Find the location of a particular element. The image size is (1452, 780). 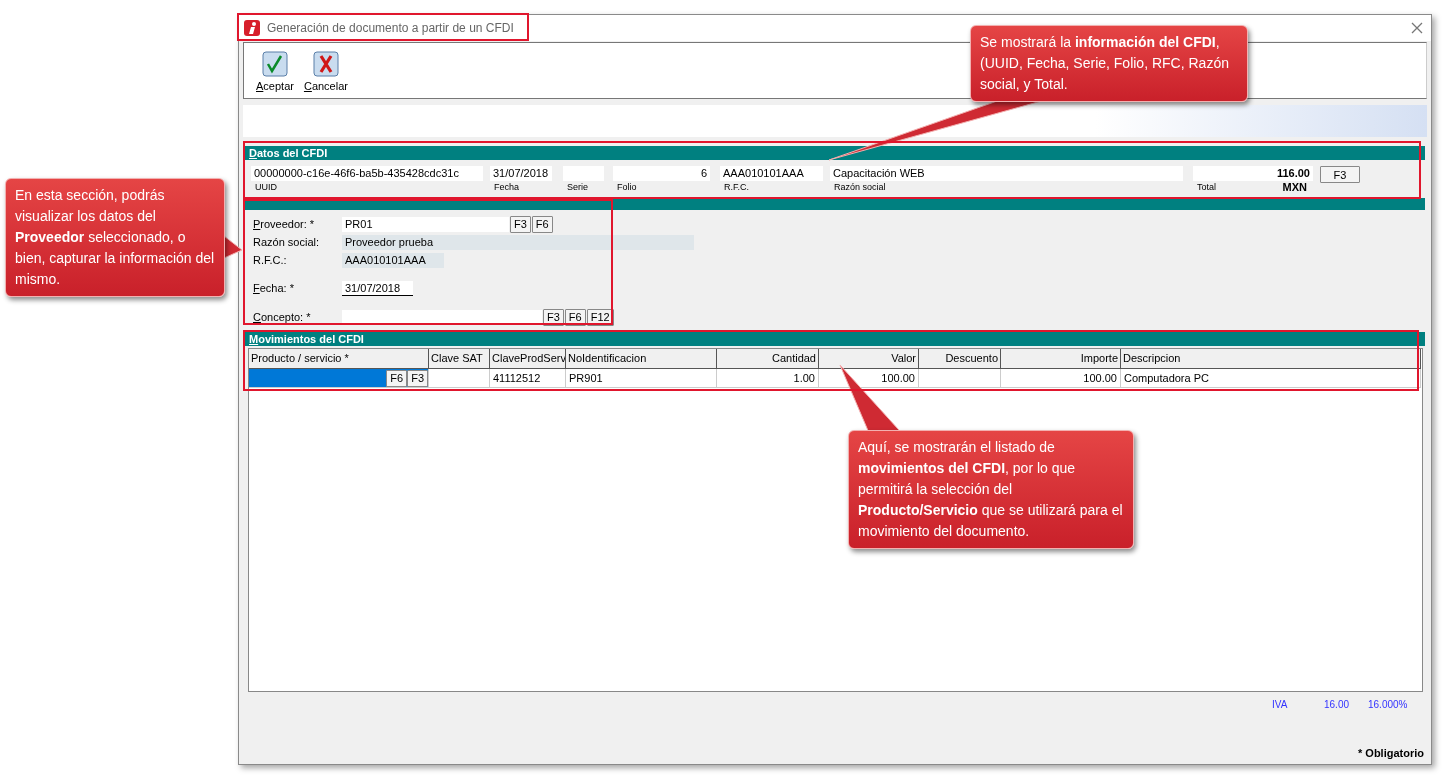

column-header: Producto / servicio * is located at coordinates (339, 359).